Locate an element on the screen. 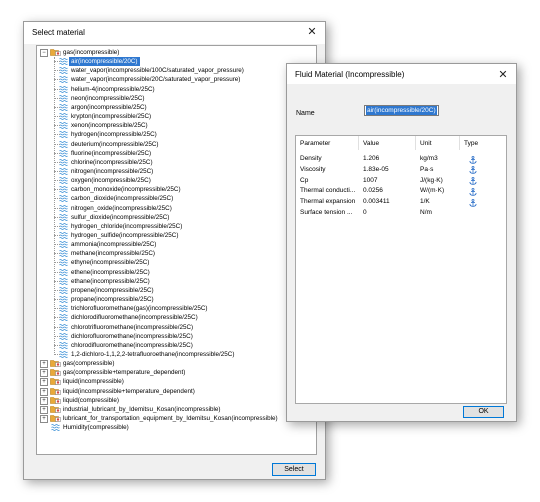 The image size is (540, 502). tree-item-label: ethyne(incompressible/25C) is located at coordinates (110, 263).